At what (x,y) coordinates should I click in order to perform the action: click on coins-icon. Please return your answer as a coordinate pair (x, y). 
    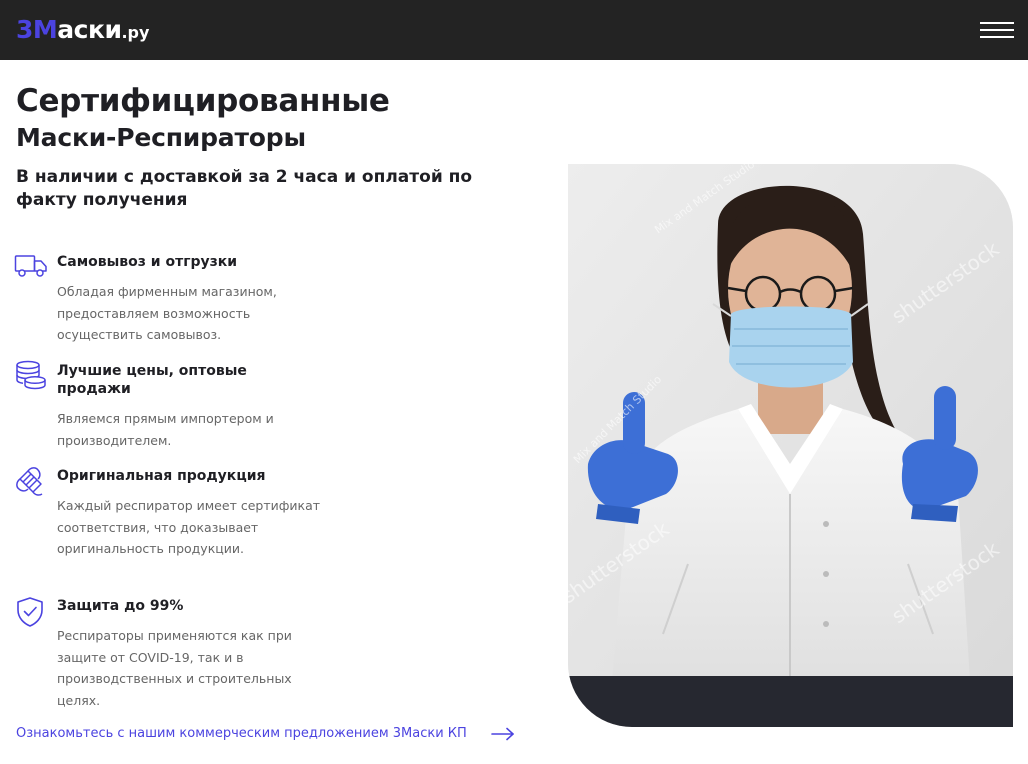
    Looking at the image, I should click on (31, 375).